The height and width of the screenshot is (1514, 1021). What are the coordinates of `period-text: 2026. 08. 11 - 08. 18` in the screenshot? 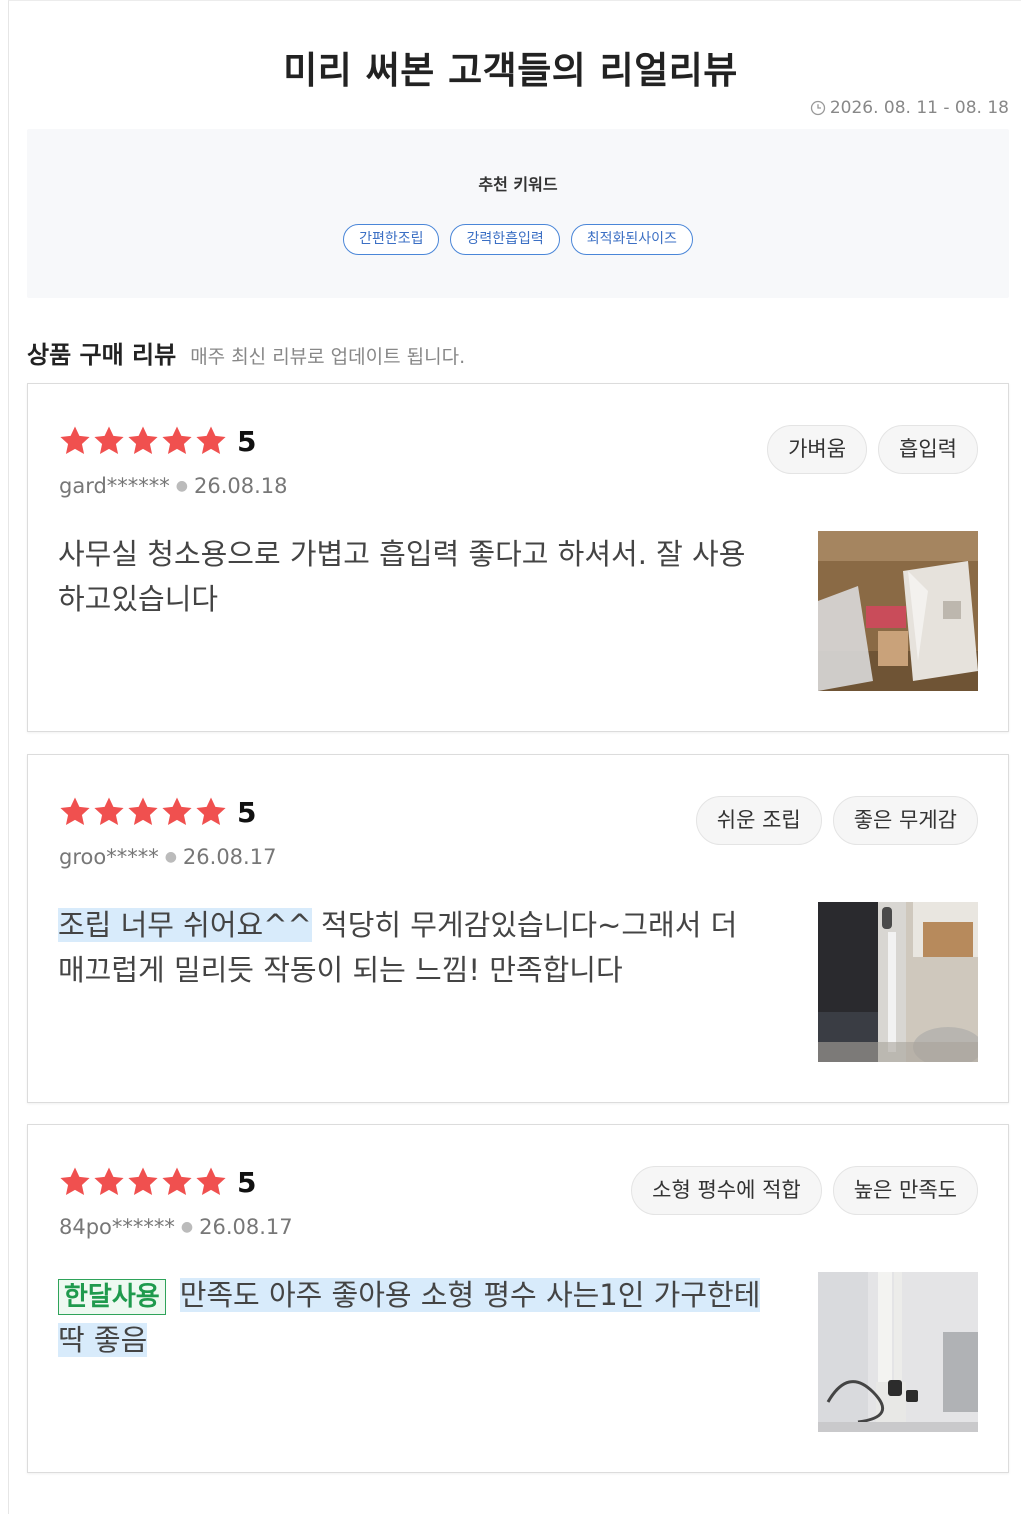 It's located at (919, 108).